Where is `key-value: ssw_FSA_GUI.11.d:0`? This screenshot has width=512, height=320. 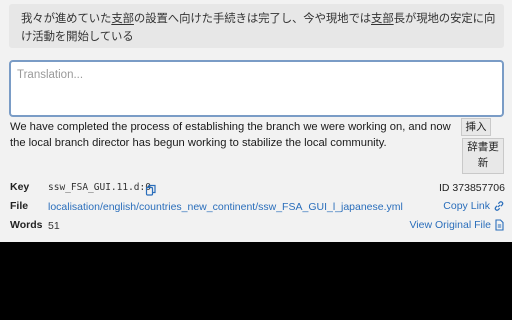
key-value: ssw_FSA_GUI.11.d:0 is located at coordinates (99, 187).